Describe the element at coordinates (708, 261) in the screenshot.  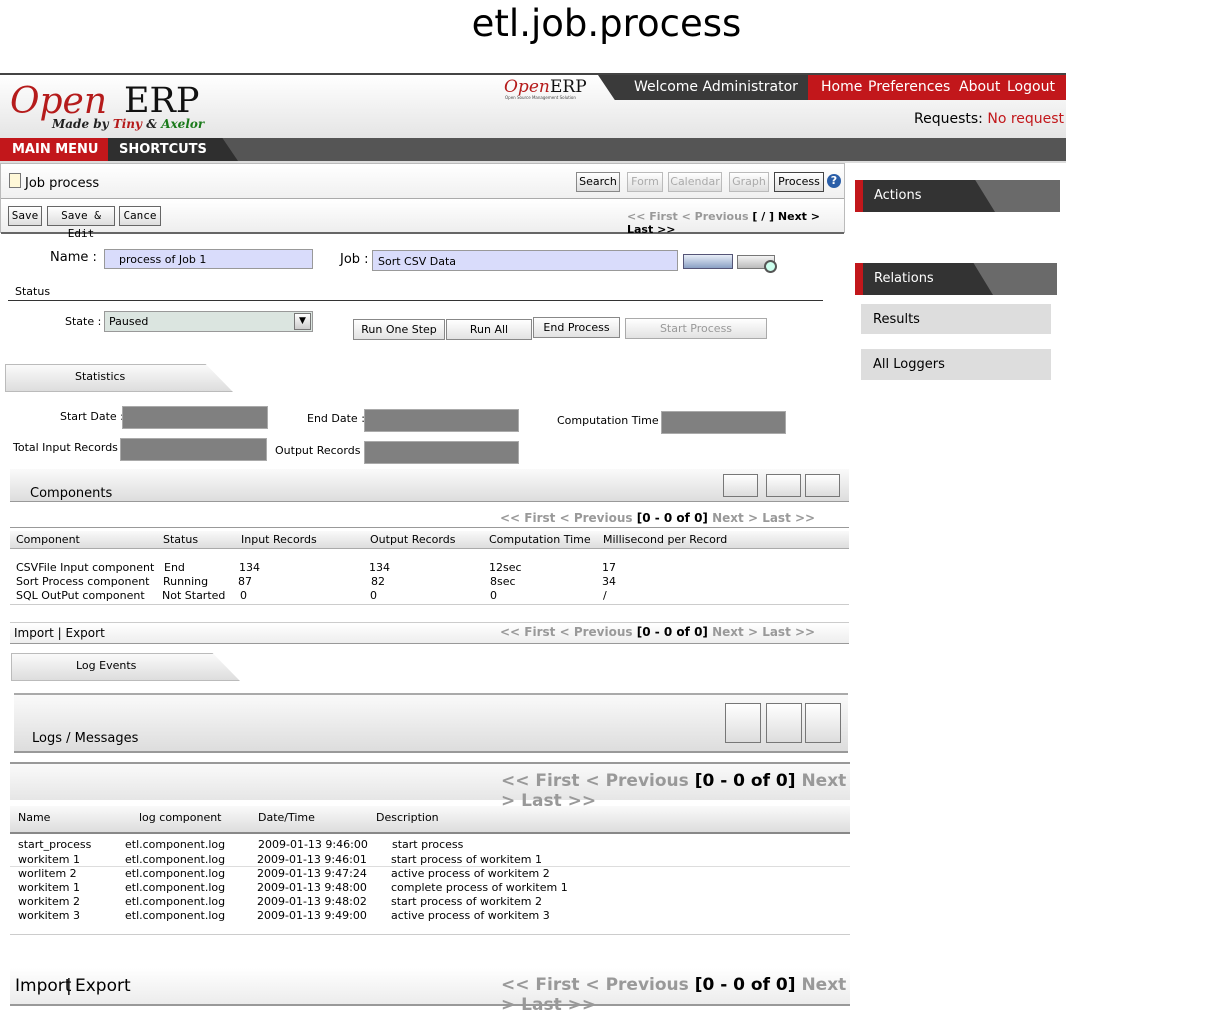
I see `open-record-icon` at that location.